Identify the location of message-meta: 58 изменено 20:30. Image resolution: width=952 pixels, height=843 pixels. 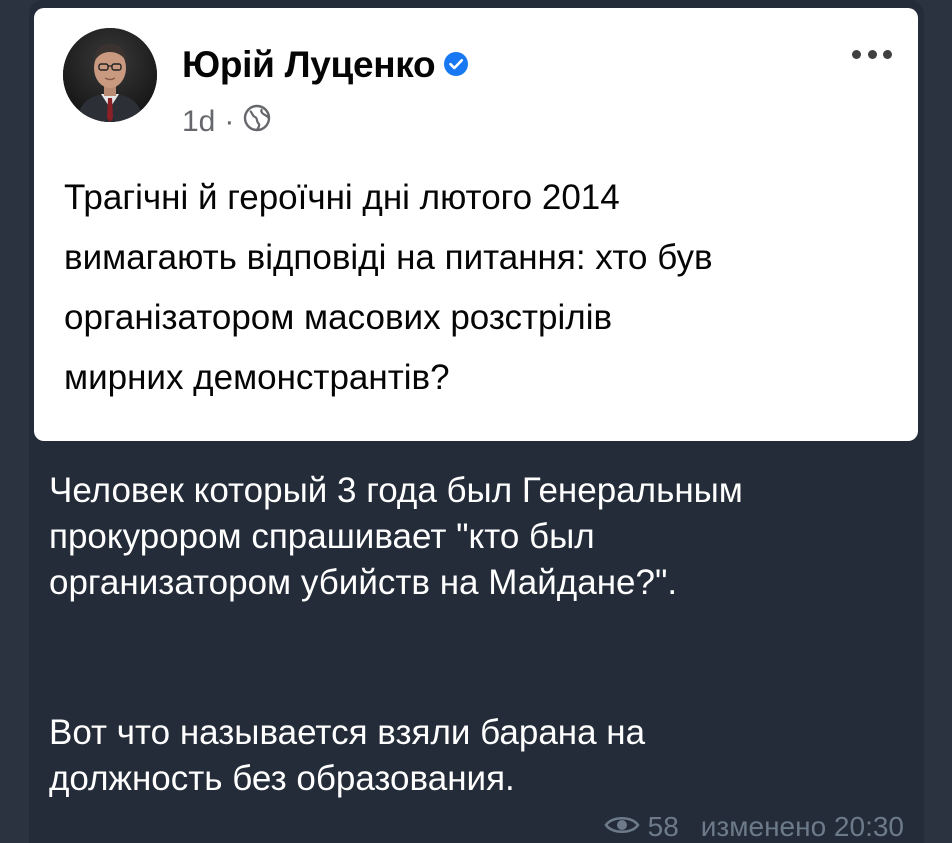
(754, 827).